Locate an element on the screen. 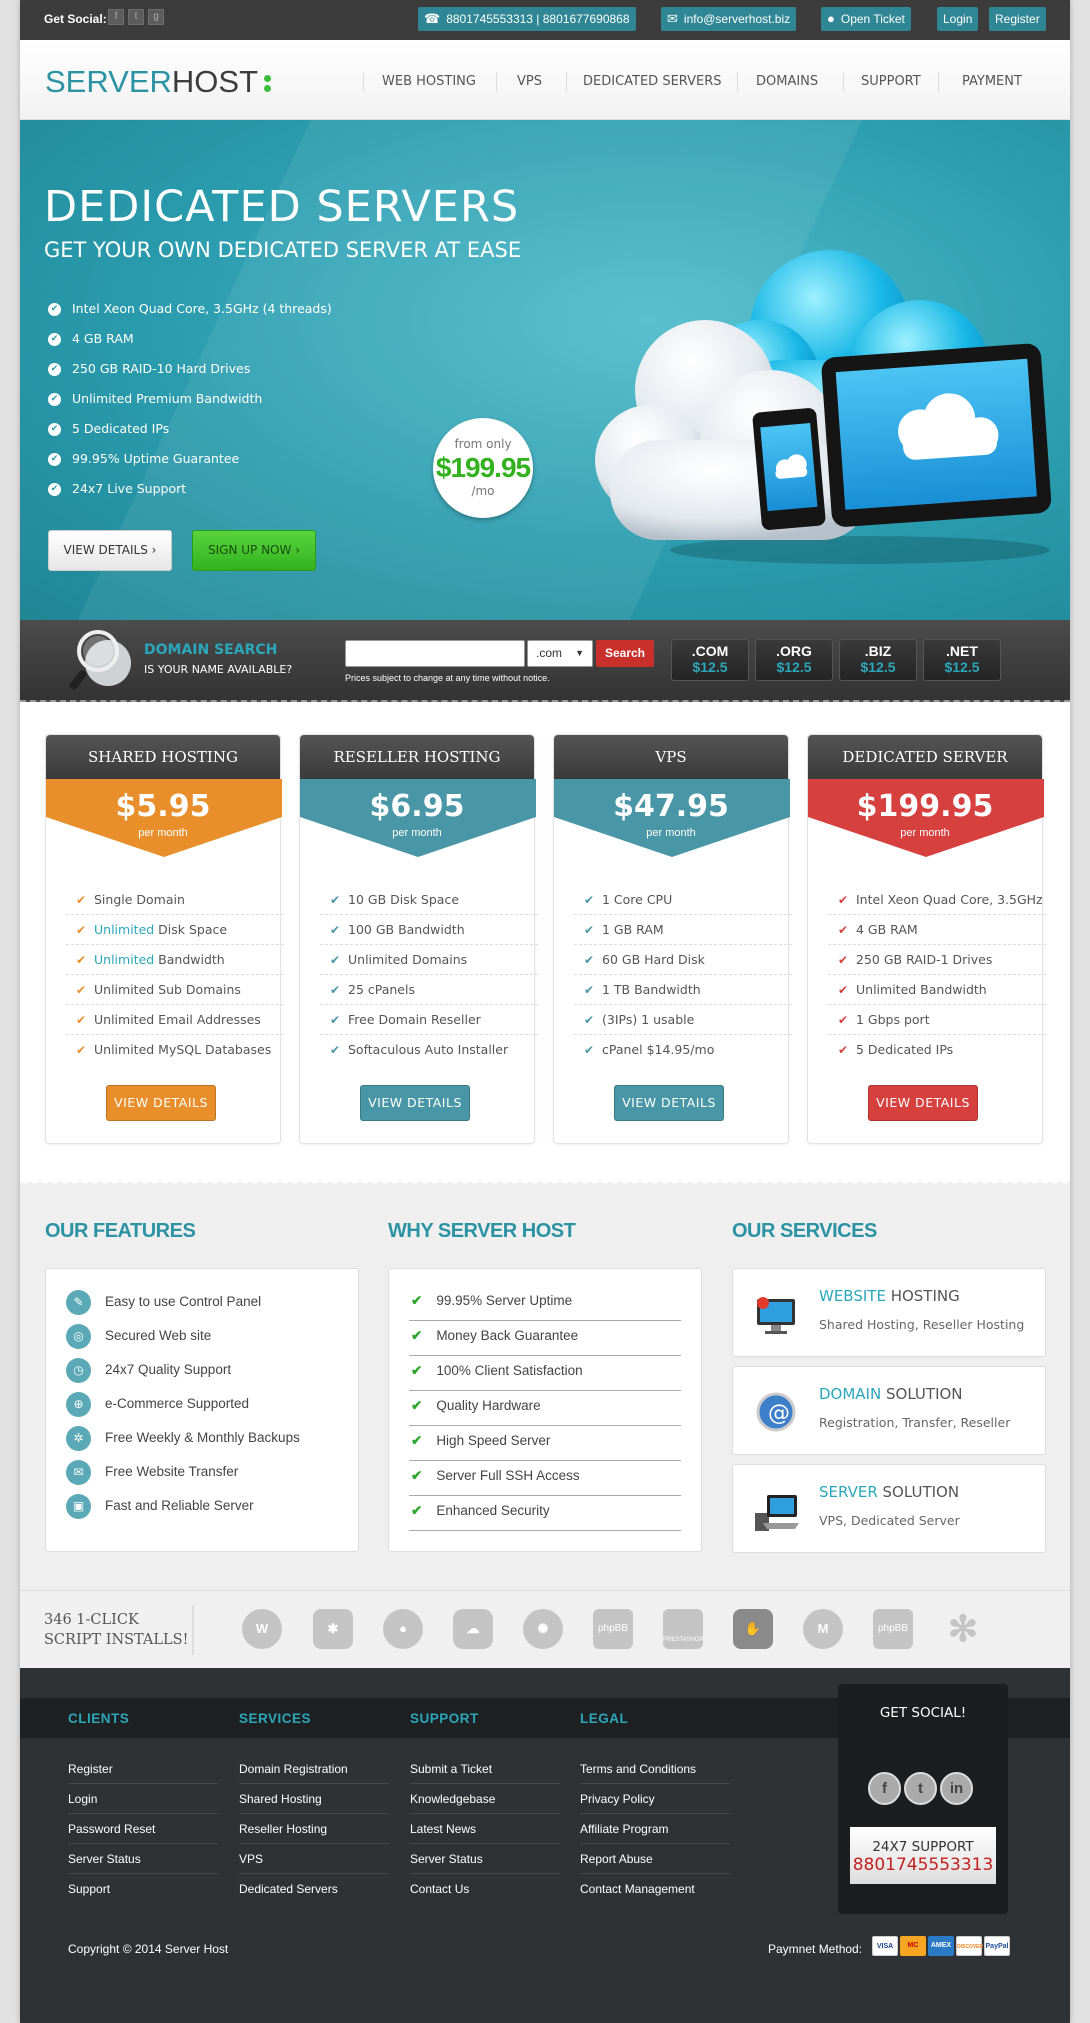  plan-feature-text: 250 GB RAID-1 Drives is located at coordinates (924, 959).